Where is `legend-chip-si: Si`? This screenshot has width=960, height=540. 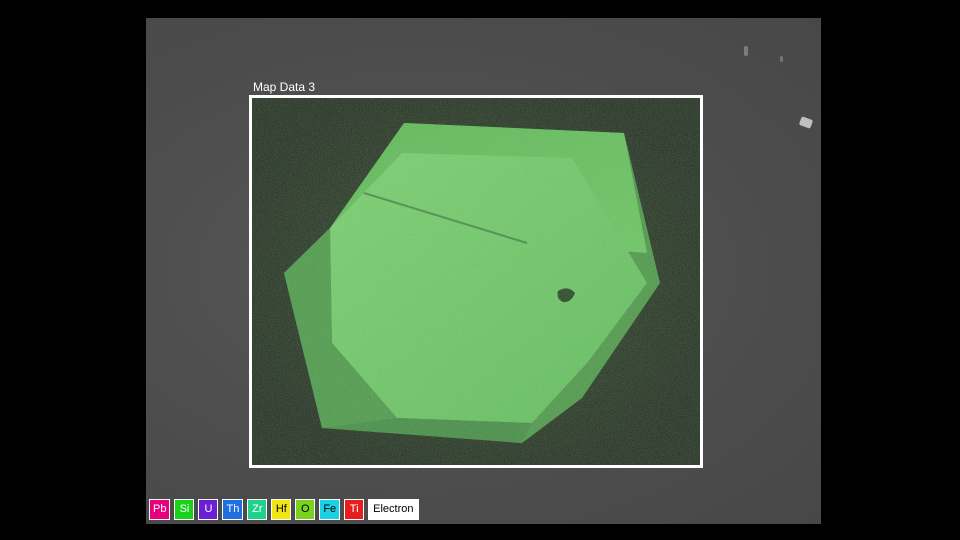 legend-chip-si: Si is located at coordinates (184, 509).